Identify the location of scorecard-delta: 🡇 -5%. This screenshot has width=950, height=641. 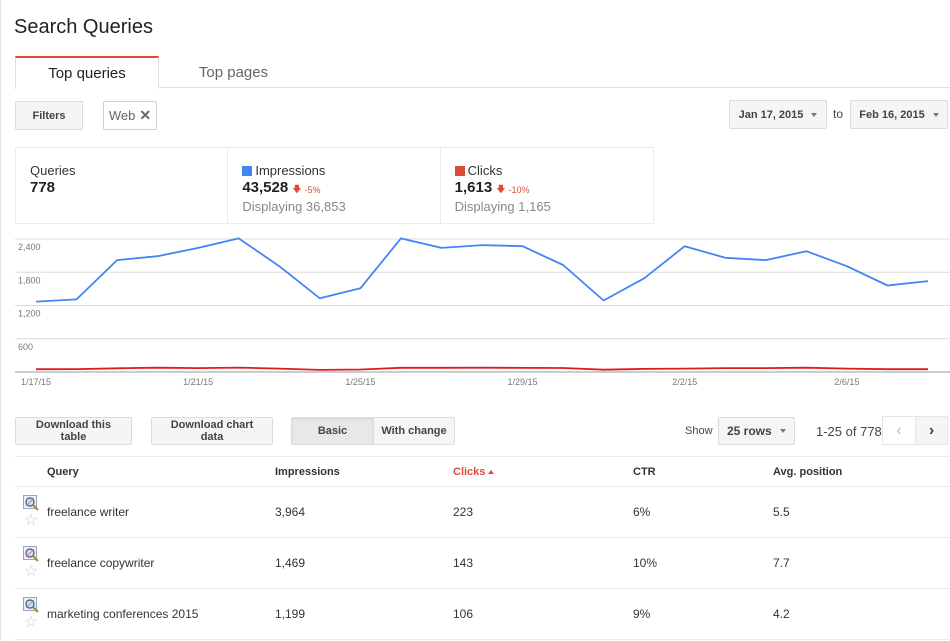
(306, 190).